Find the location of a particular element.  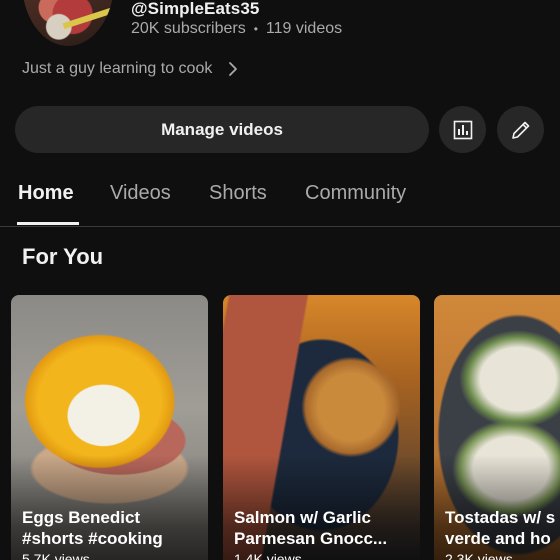

bar-chart-icon is located at coordinates (462, 129).